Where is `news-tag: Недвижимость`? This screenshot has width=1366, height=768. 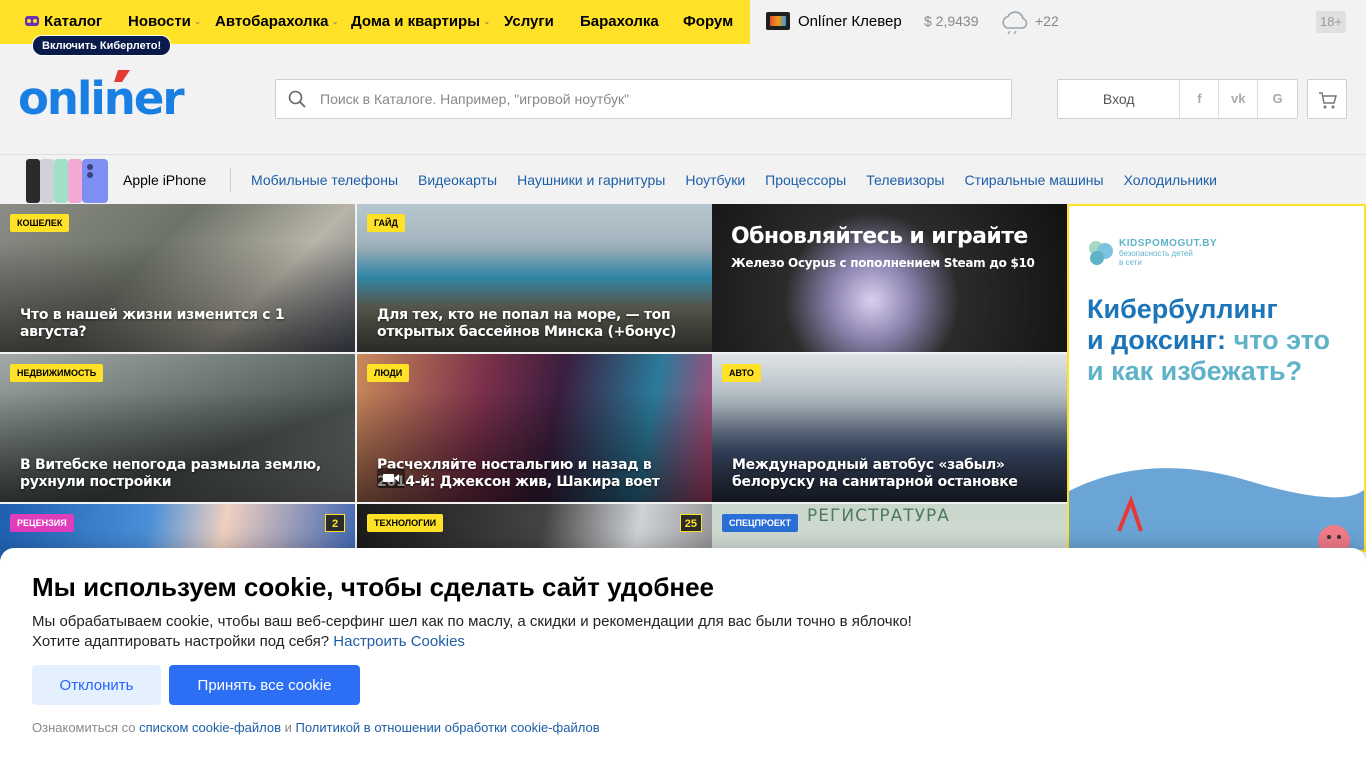 news-tag: Недвижимость is located at coordinates (57, 373).